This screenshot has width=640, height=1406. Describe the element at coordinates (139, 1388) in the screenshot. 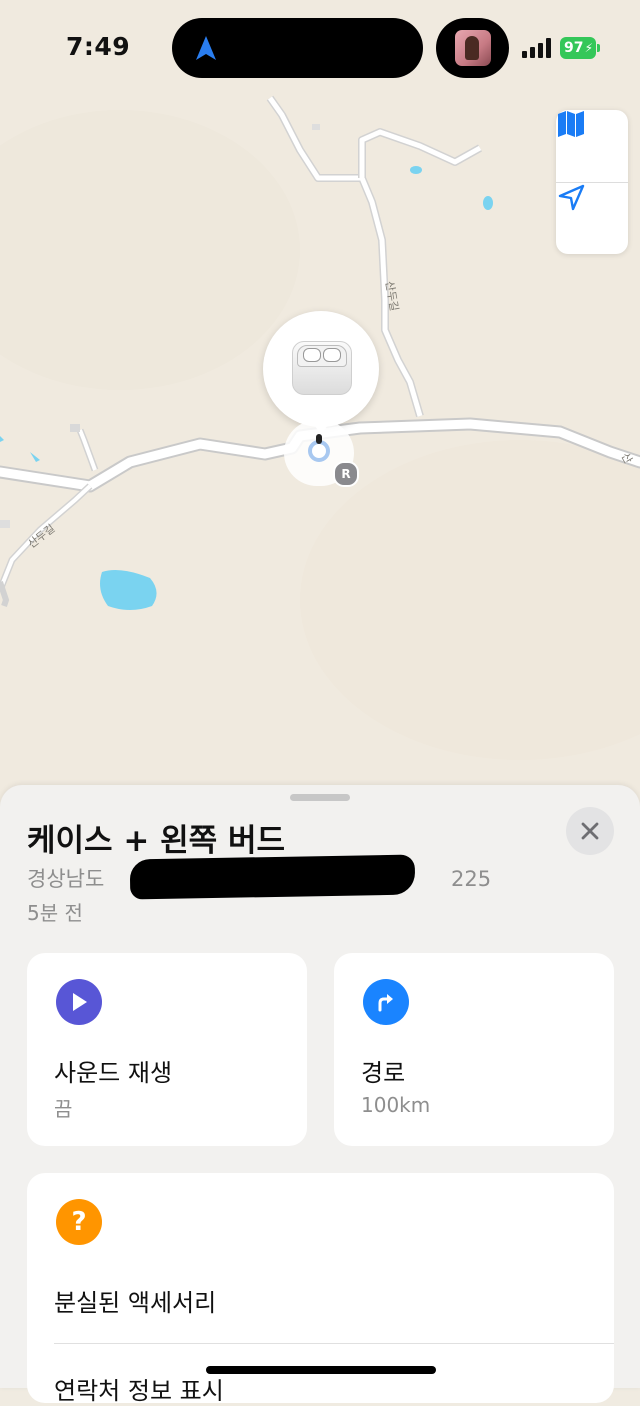

I see `show-contact-info-label: 연락처 정보 표시` at that location.